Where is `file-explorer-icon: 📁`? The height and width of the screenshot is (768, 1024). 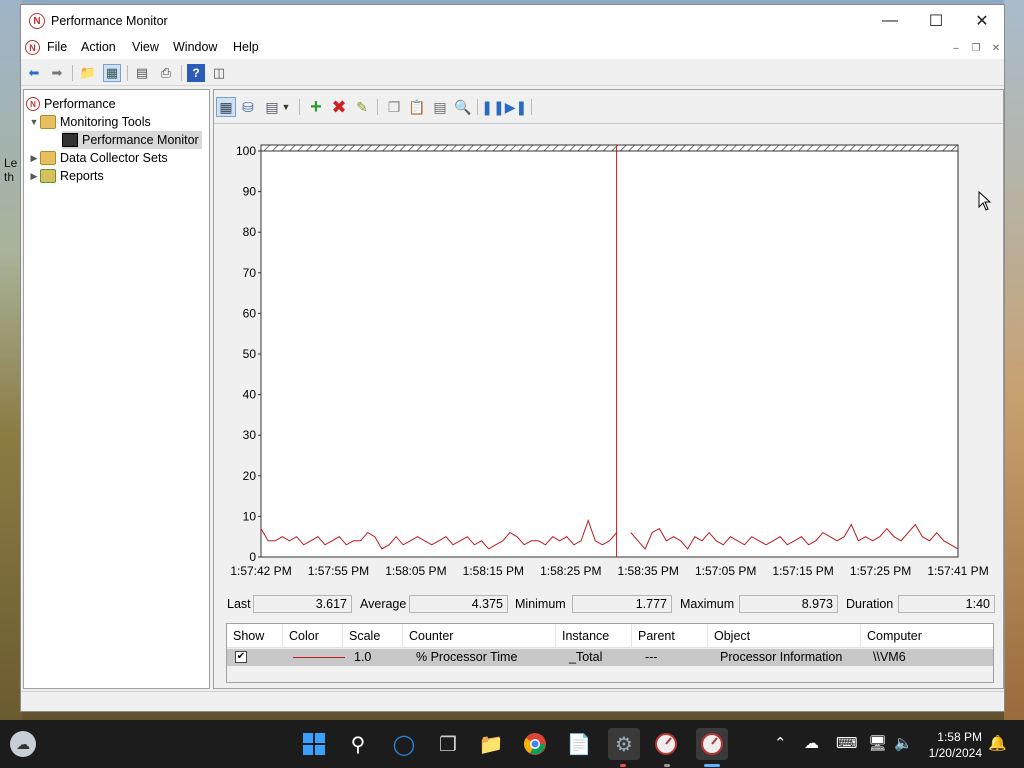
file-explorer-icon: 📁 is located at coordinates (491, 744).